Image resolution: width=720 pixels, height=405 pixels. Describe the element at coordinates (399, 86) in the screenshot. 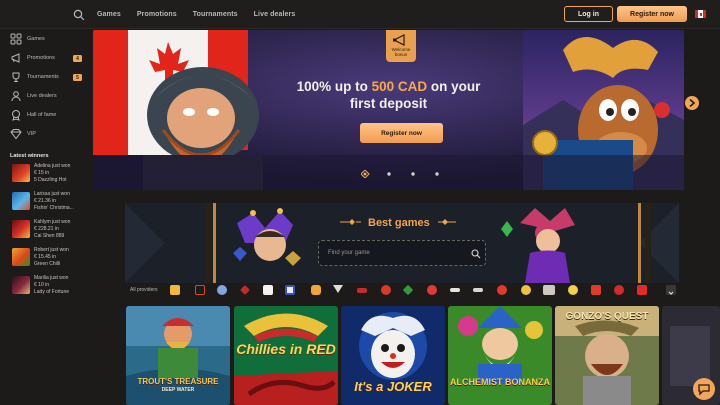

I see `promo-title-highlight: 500 CAD` at that location.